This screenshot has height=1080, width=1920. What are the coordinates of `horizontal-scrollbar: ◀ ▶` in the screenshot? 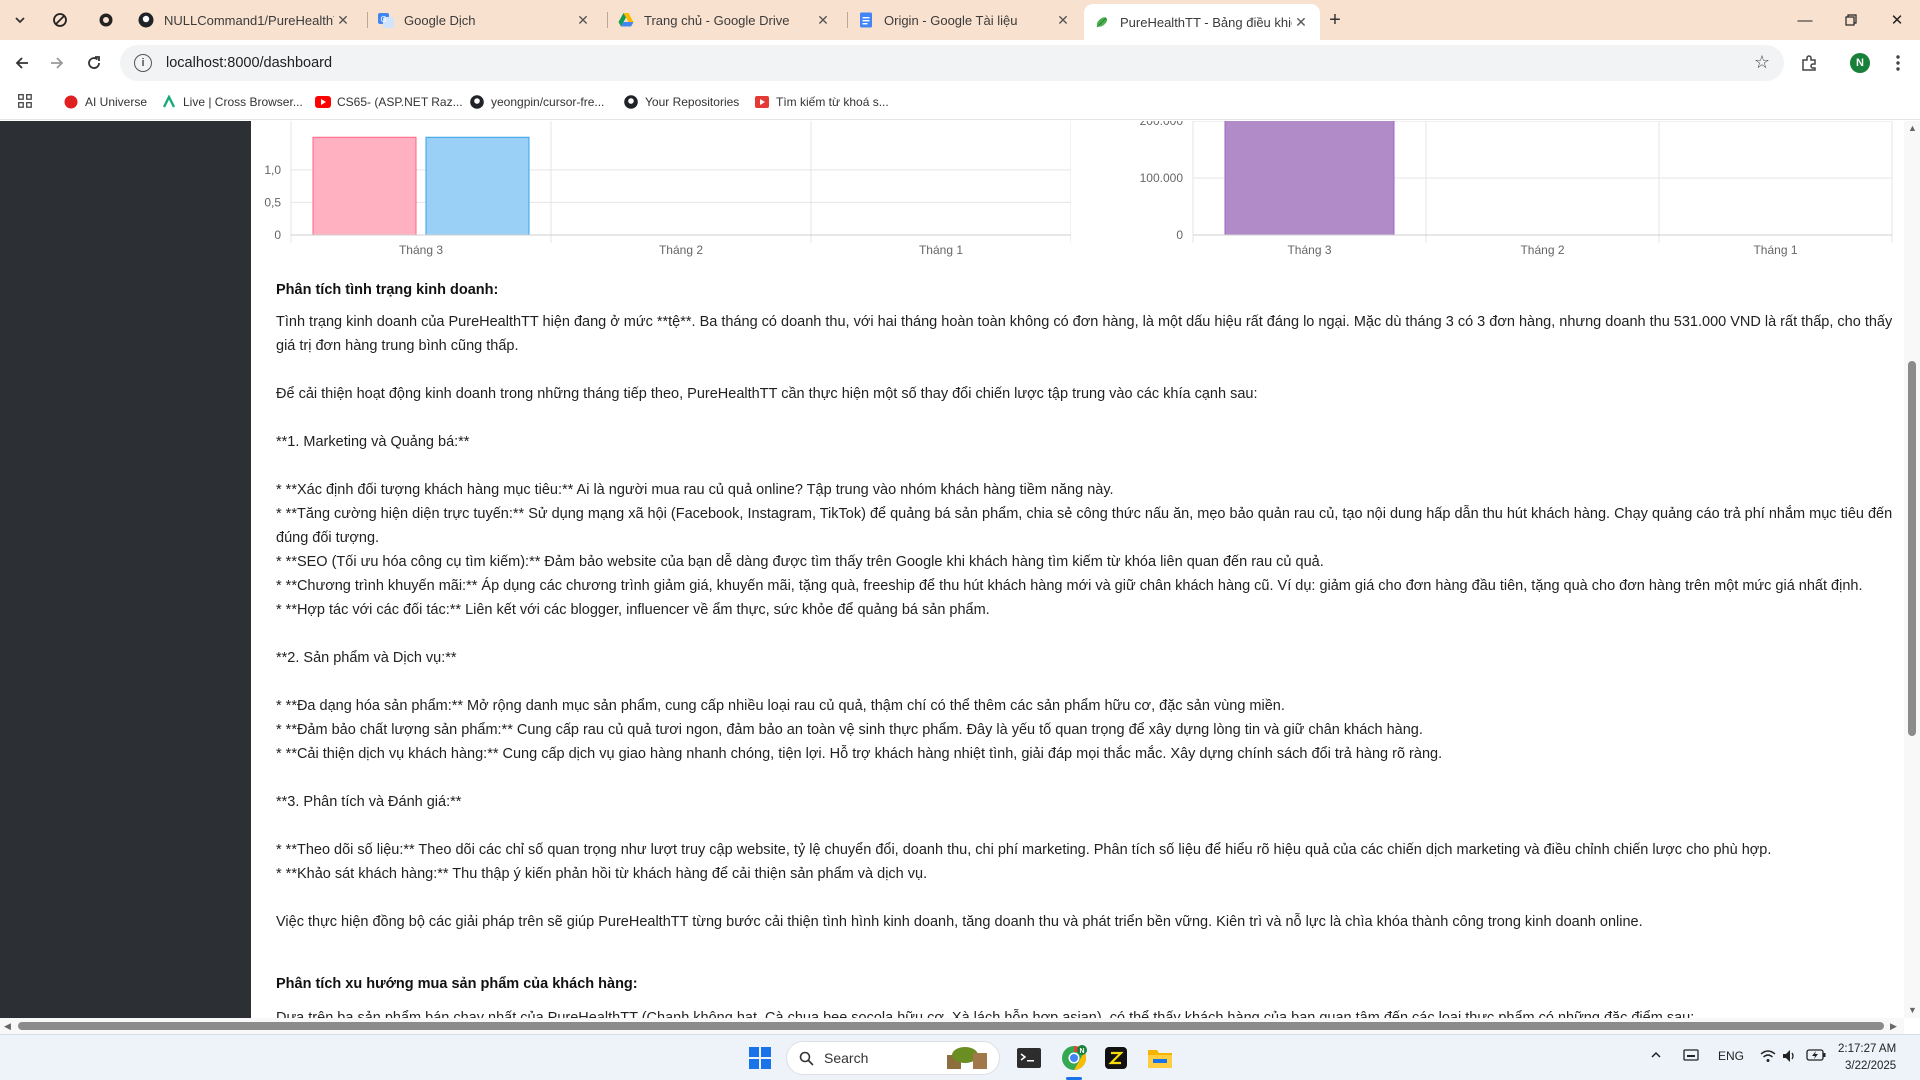 It's located at (952, 1026).